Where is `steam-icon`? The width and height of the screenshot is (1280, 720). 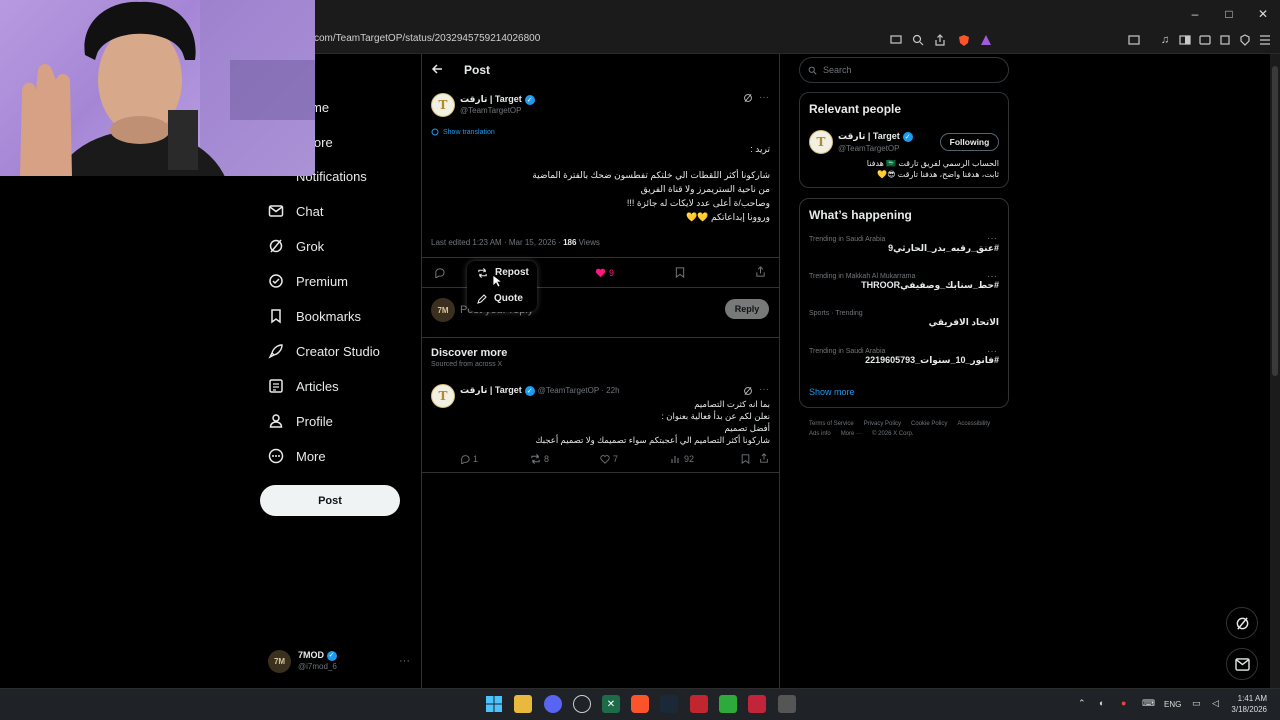 steam-icon is located at coordinates (669, 704).